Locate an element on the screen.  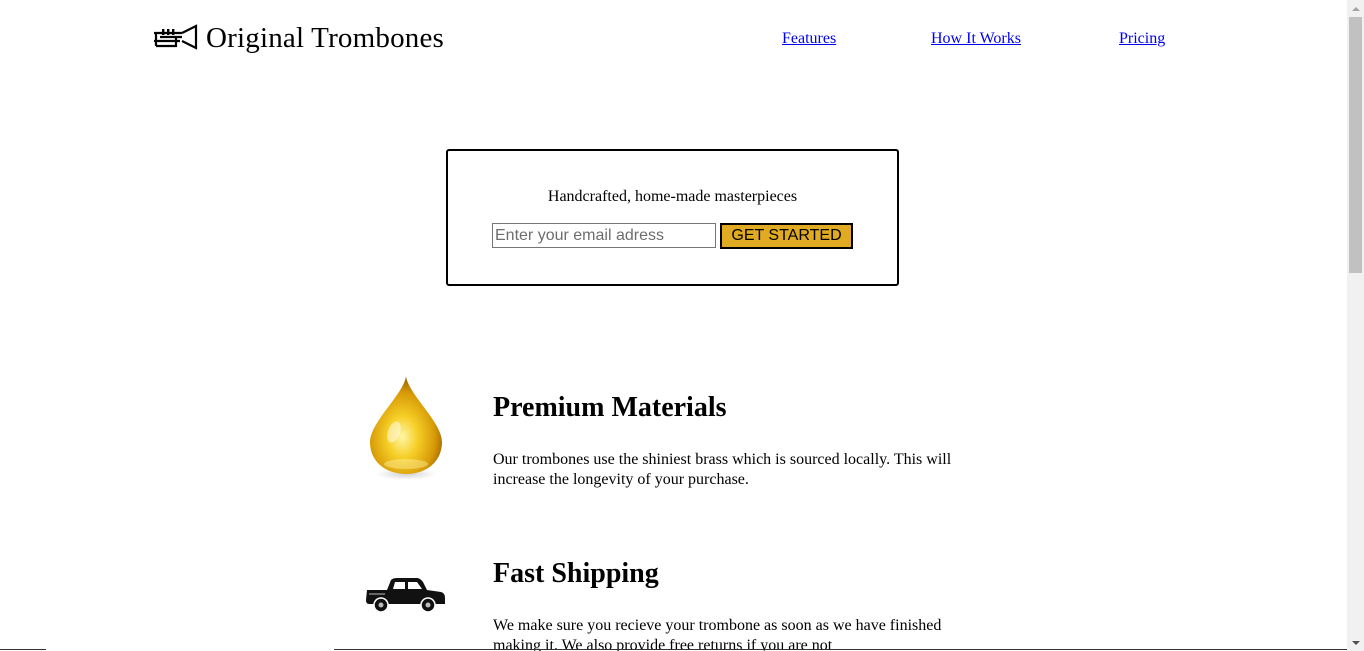
nav-link-features: Features is located at coordinates (809, 39).